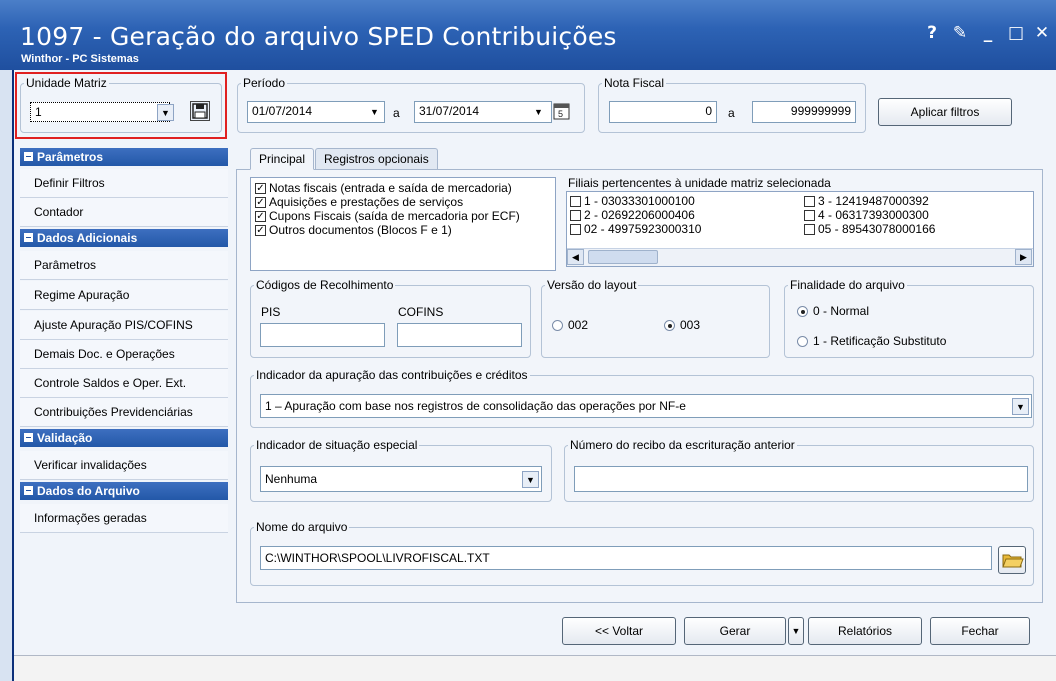 The image size is (1056, 681). I want to click on document-item: ✓ Aquisições e prestações de serviços, so click(403, 202).